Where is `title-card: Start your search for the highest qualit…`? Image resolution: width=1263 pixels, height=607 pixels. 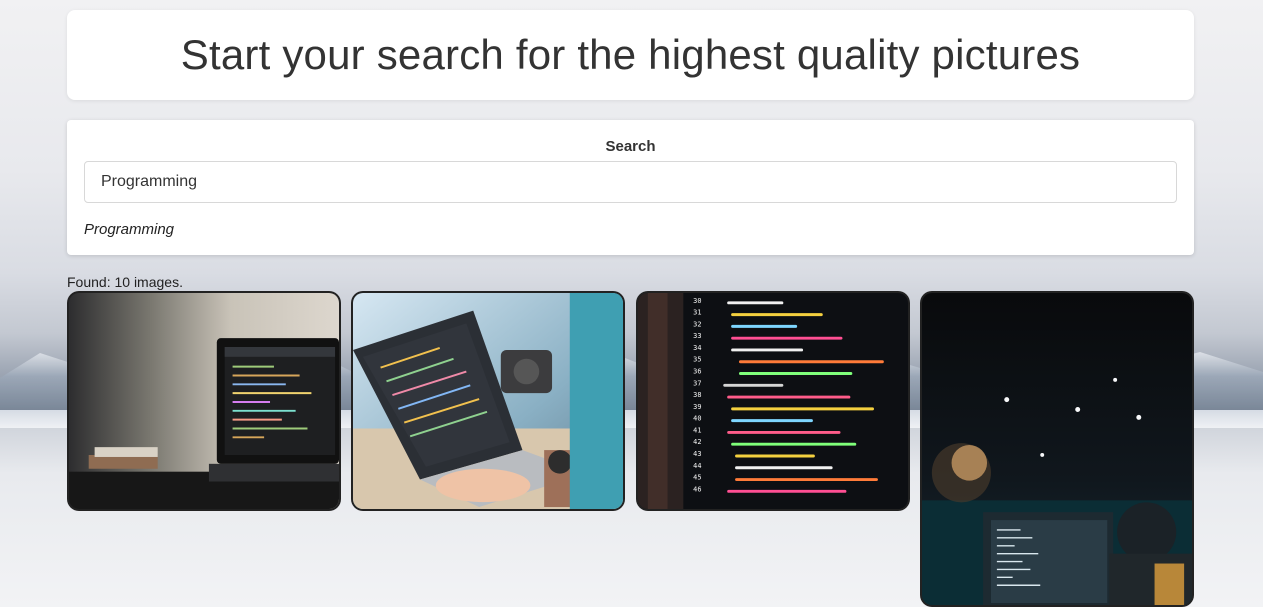 title-card: Start your search for the highest qualit… is located at coordinates (630, 55).